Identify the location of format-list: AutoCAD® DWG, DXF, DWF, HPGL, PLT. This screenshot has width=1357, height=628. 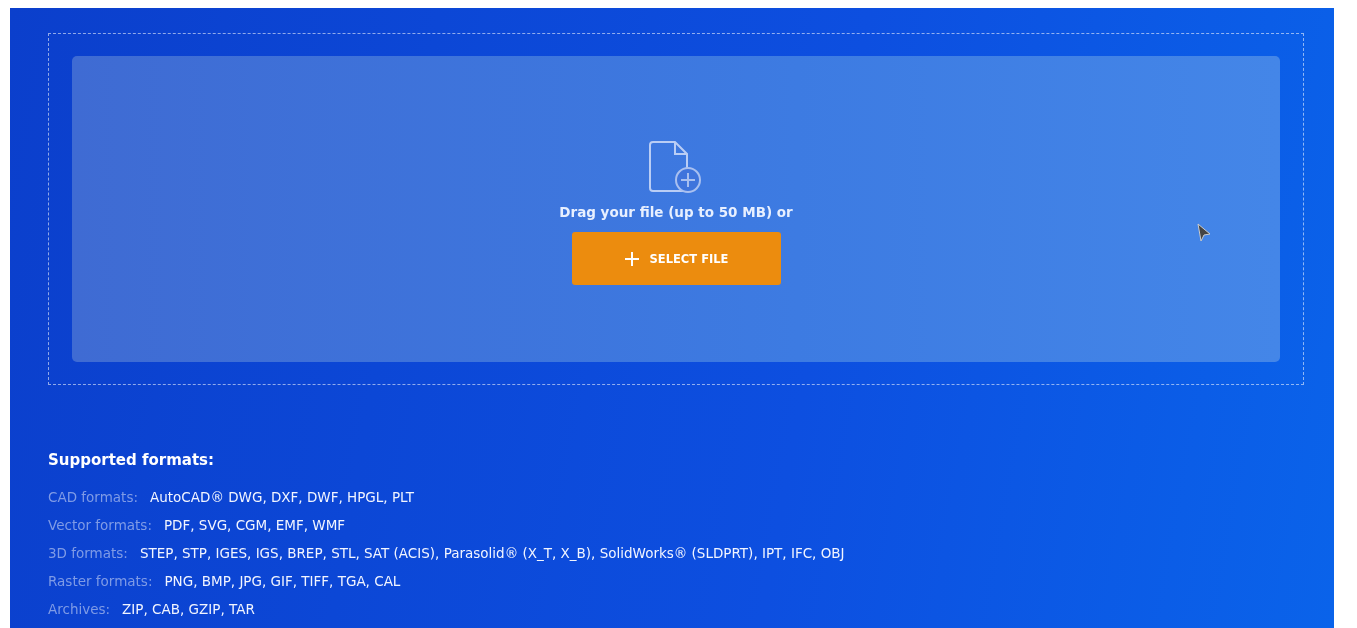
(282, 497).